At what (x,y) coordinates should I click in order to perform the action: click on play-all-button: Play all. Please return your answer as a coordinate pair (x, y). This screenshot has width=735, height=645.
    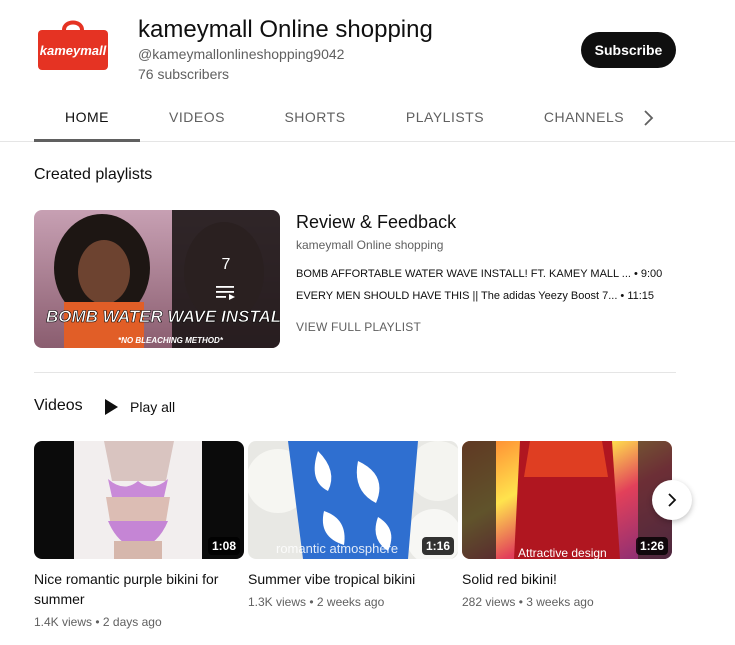
    Looking at the image, I should click on (139, 407).